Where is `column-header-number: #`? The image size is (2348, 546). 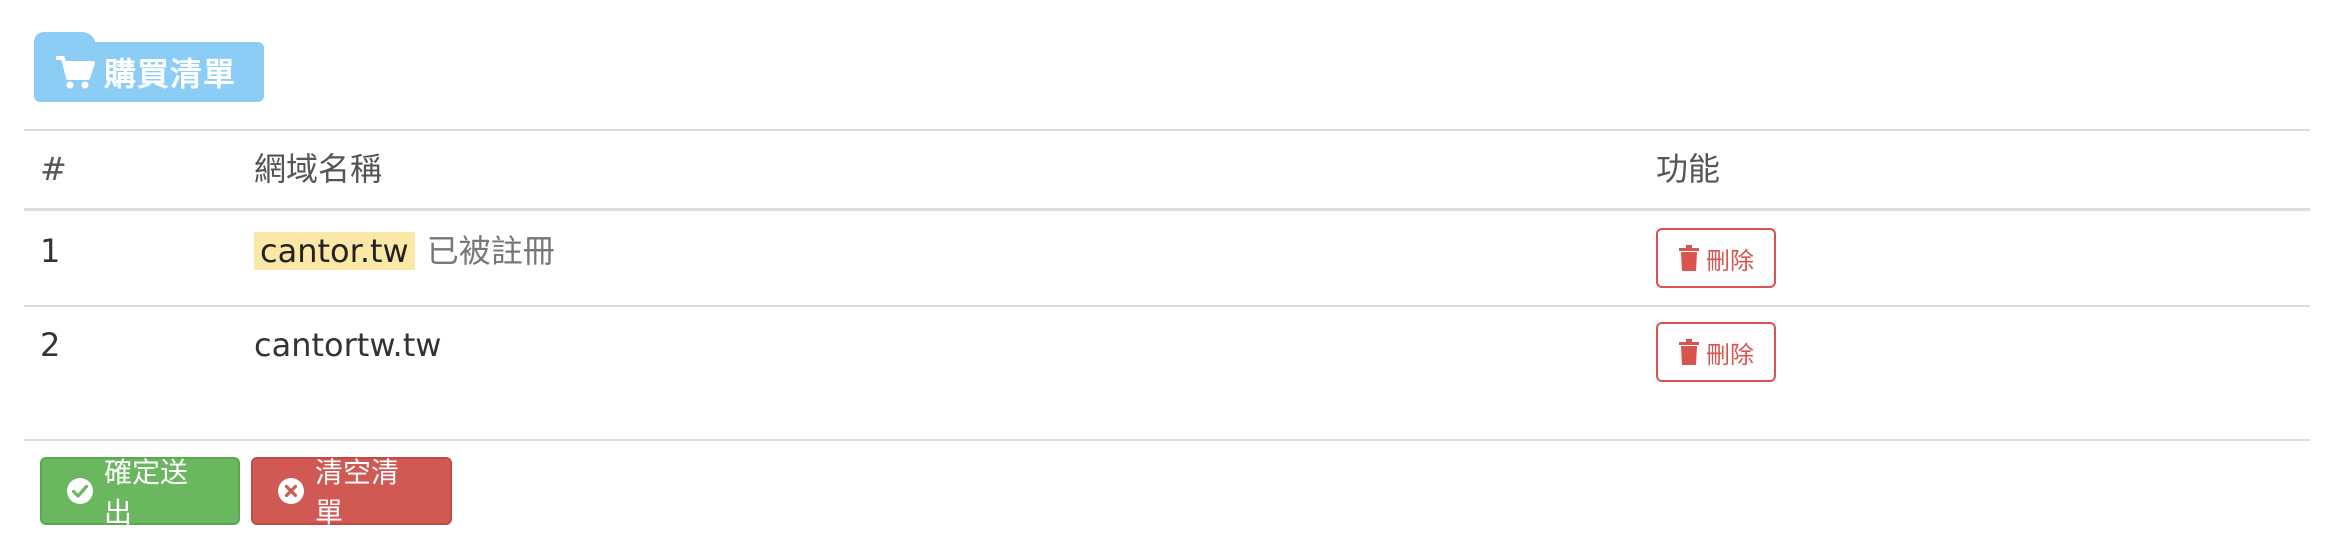 column-header-number: # is located at coordinates (53, 169).